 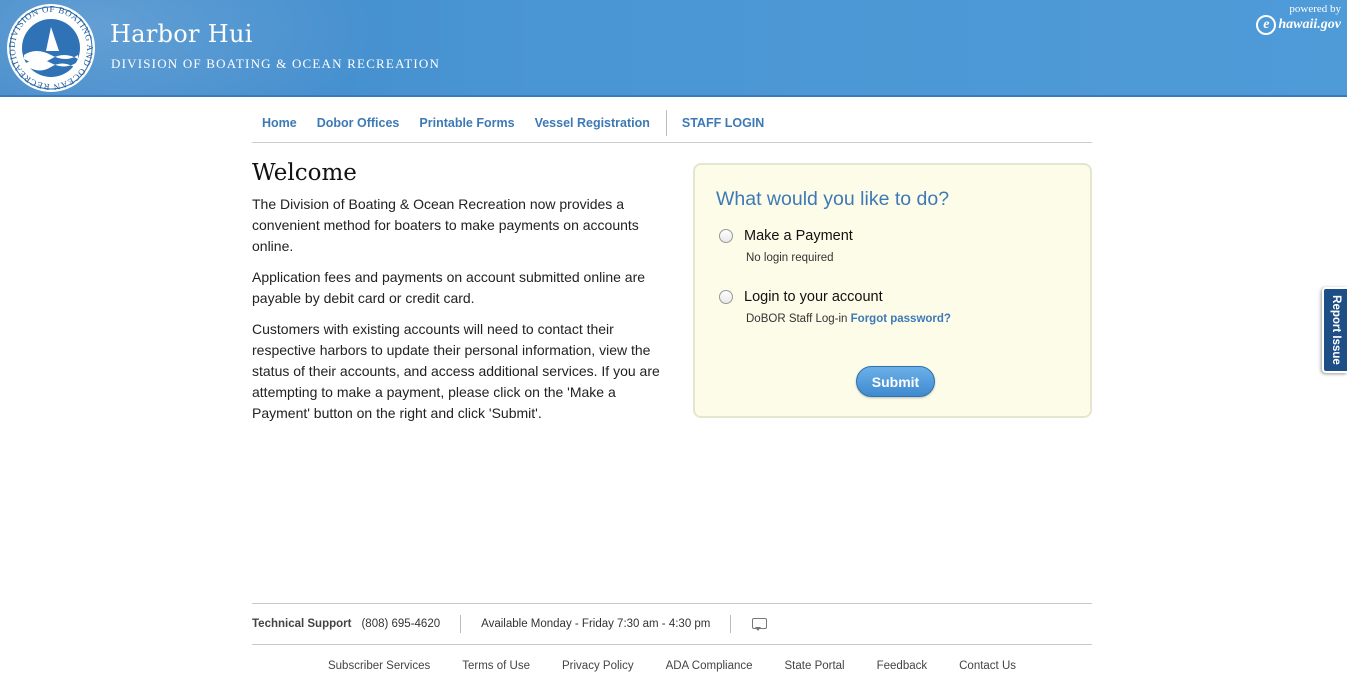 What do you see at coordinates (813, 297) in the screenshot?
I see `login-account-label: Login to your account` at bounding box center [813, 297].